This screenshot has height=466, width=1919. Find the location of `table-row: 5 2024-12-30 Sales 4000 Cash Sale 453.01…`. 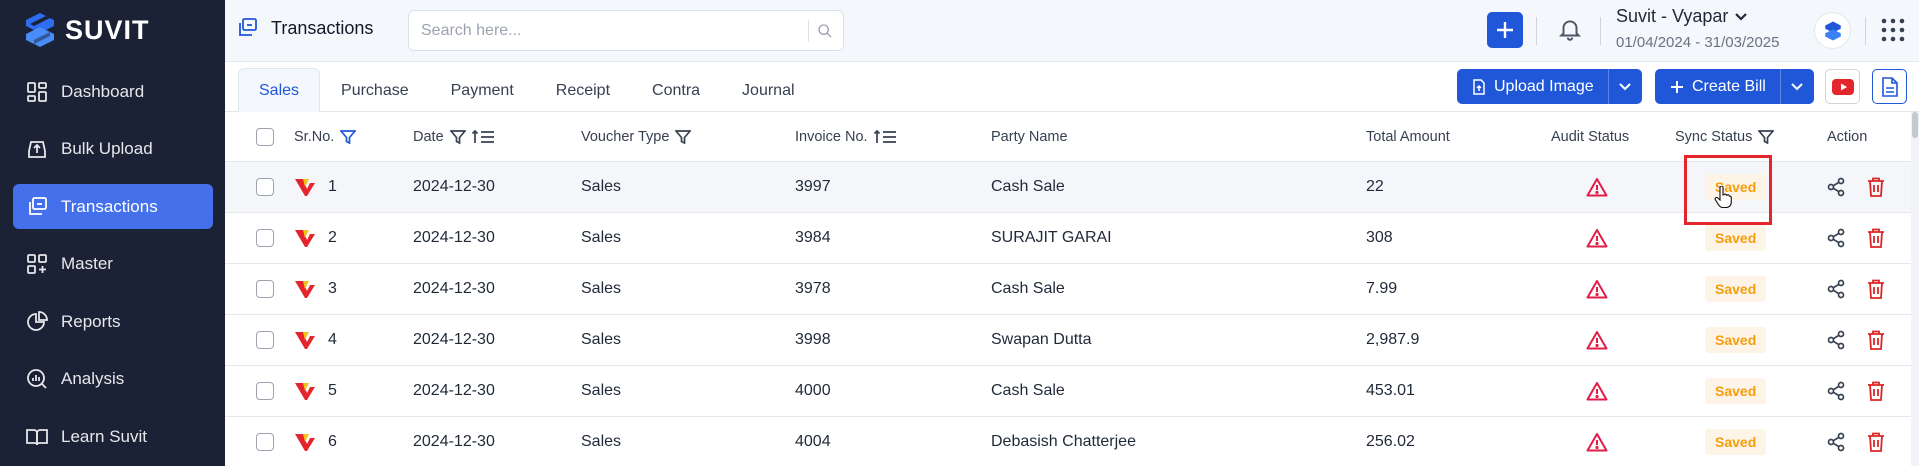

table-row: 5 2024-12-30 Sales 4000 Cash Sale 453.01… is located at coordinates (1069, 391).